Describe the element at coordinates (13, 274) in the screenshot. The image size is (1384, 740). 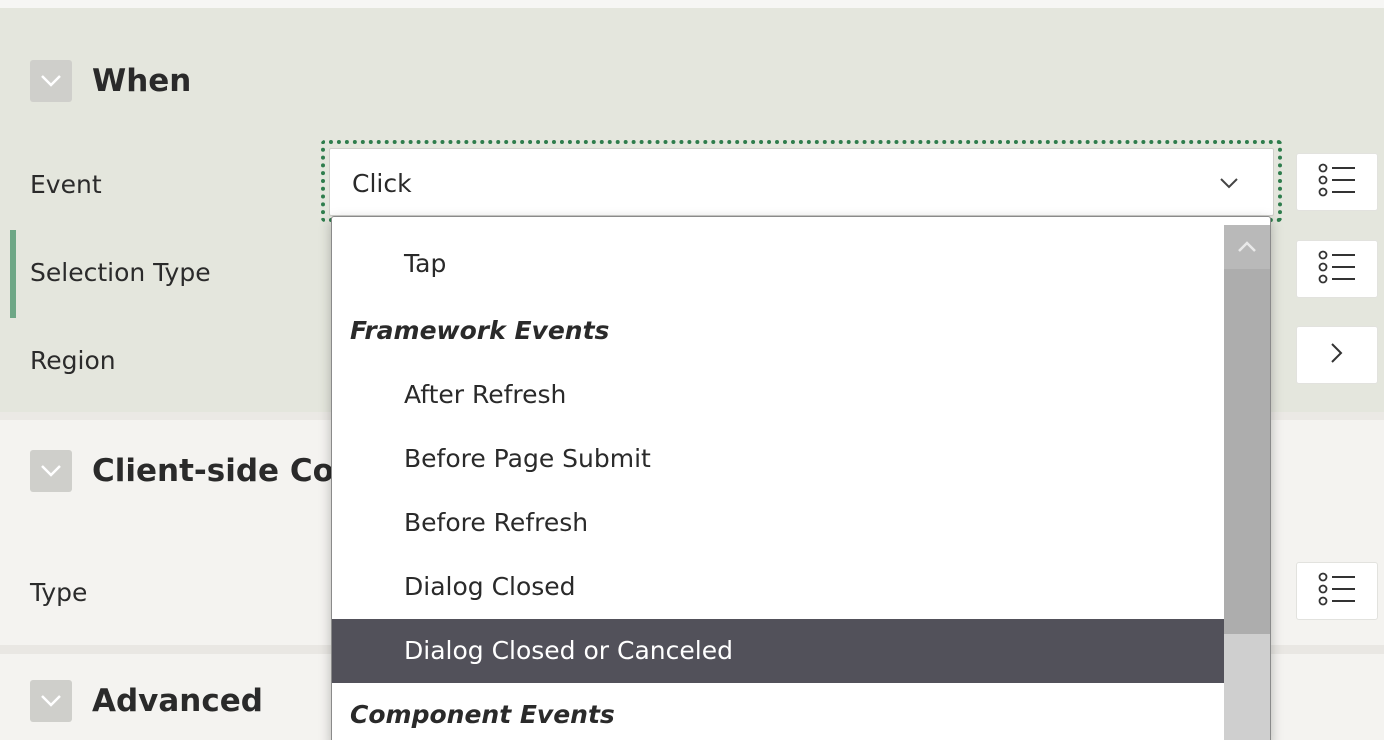
I see `row-active-indicator` at that location.